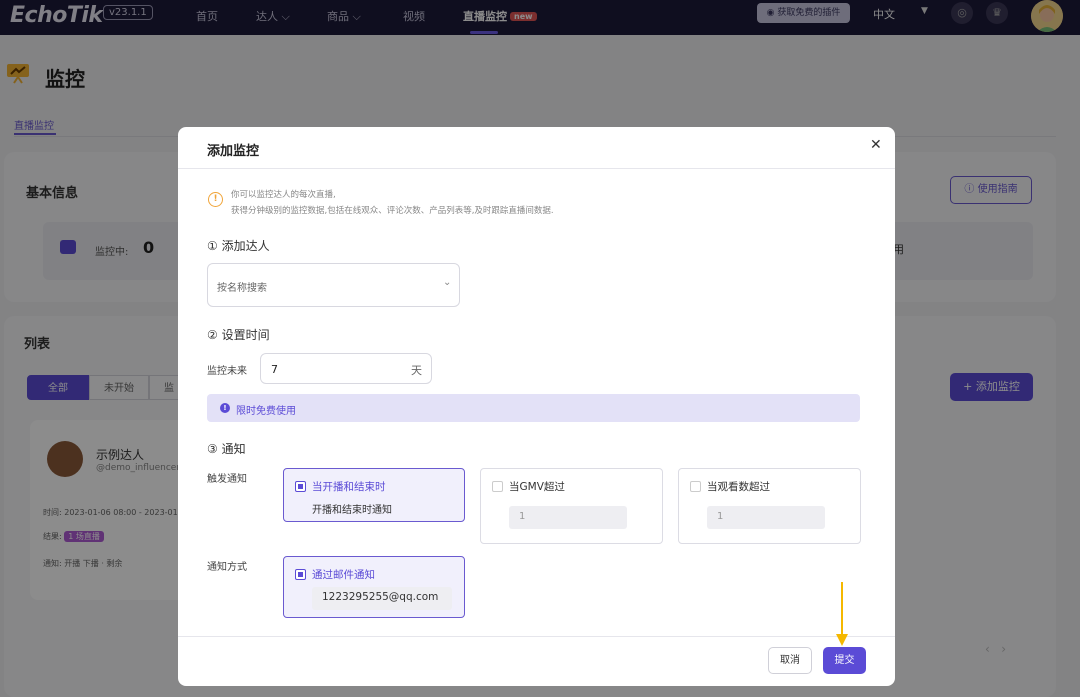  I want to click on free-notice-bar: ! 限时免费使用, so click(533, 408).